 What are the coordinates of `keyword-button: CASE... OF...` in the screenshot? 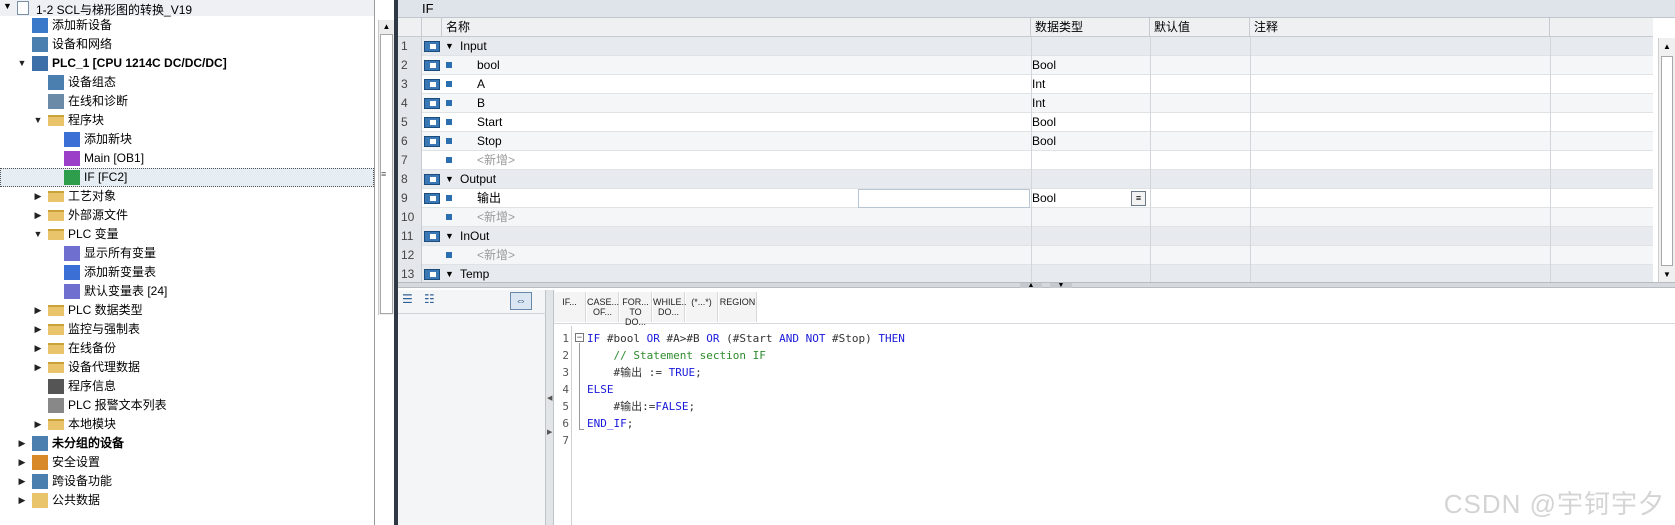 It's located at (603, 307).